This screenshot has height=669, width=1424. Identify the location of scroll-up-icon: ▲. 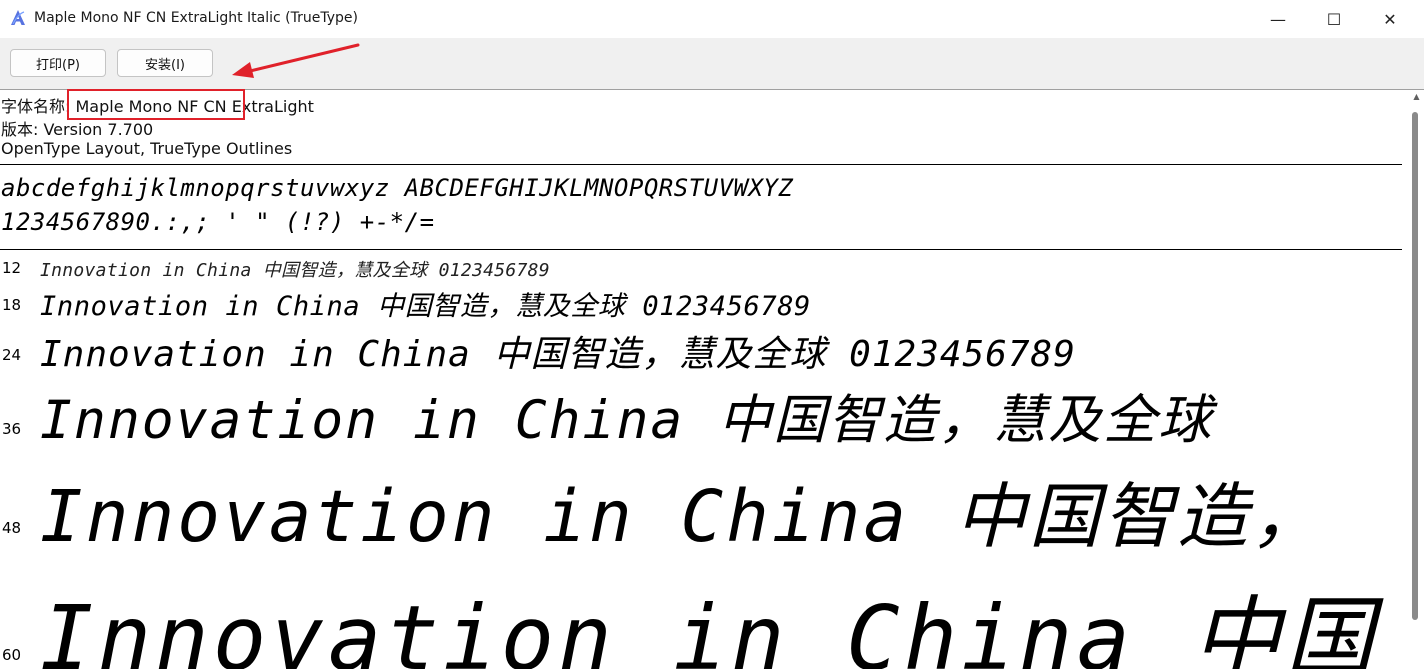
(1416, 99).